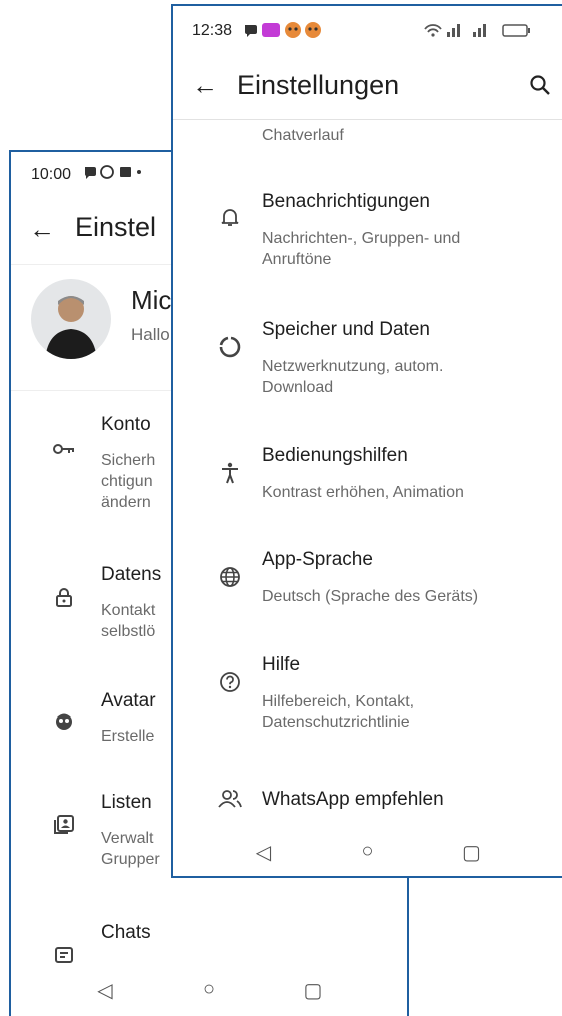  I want to click on item-sub: Erstelle, so click(128, 736).